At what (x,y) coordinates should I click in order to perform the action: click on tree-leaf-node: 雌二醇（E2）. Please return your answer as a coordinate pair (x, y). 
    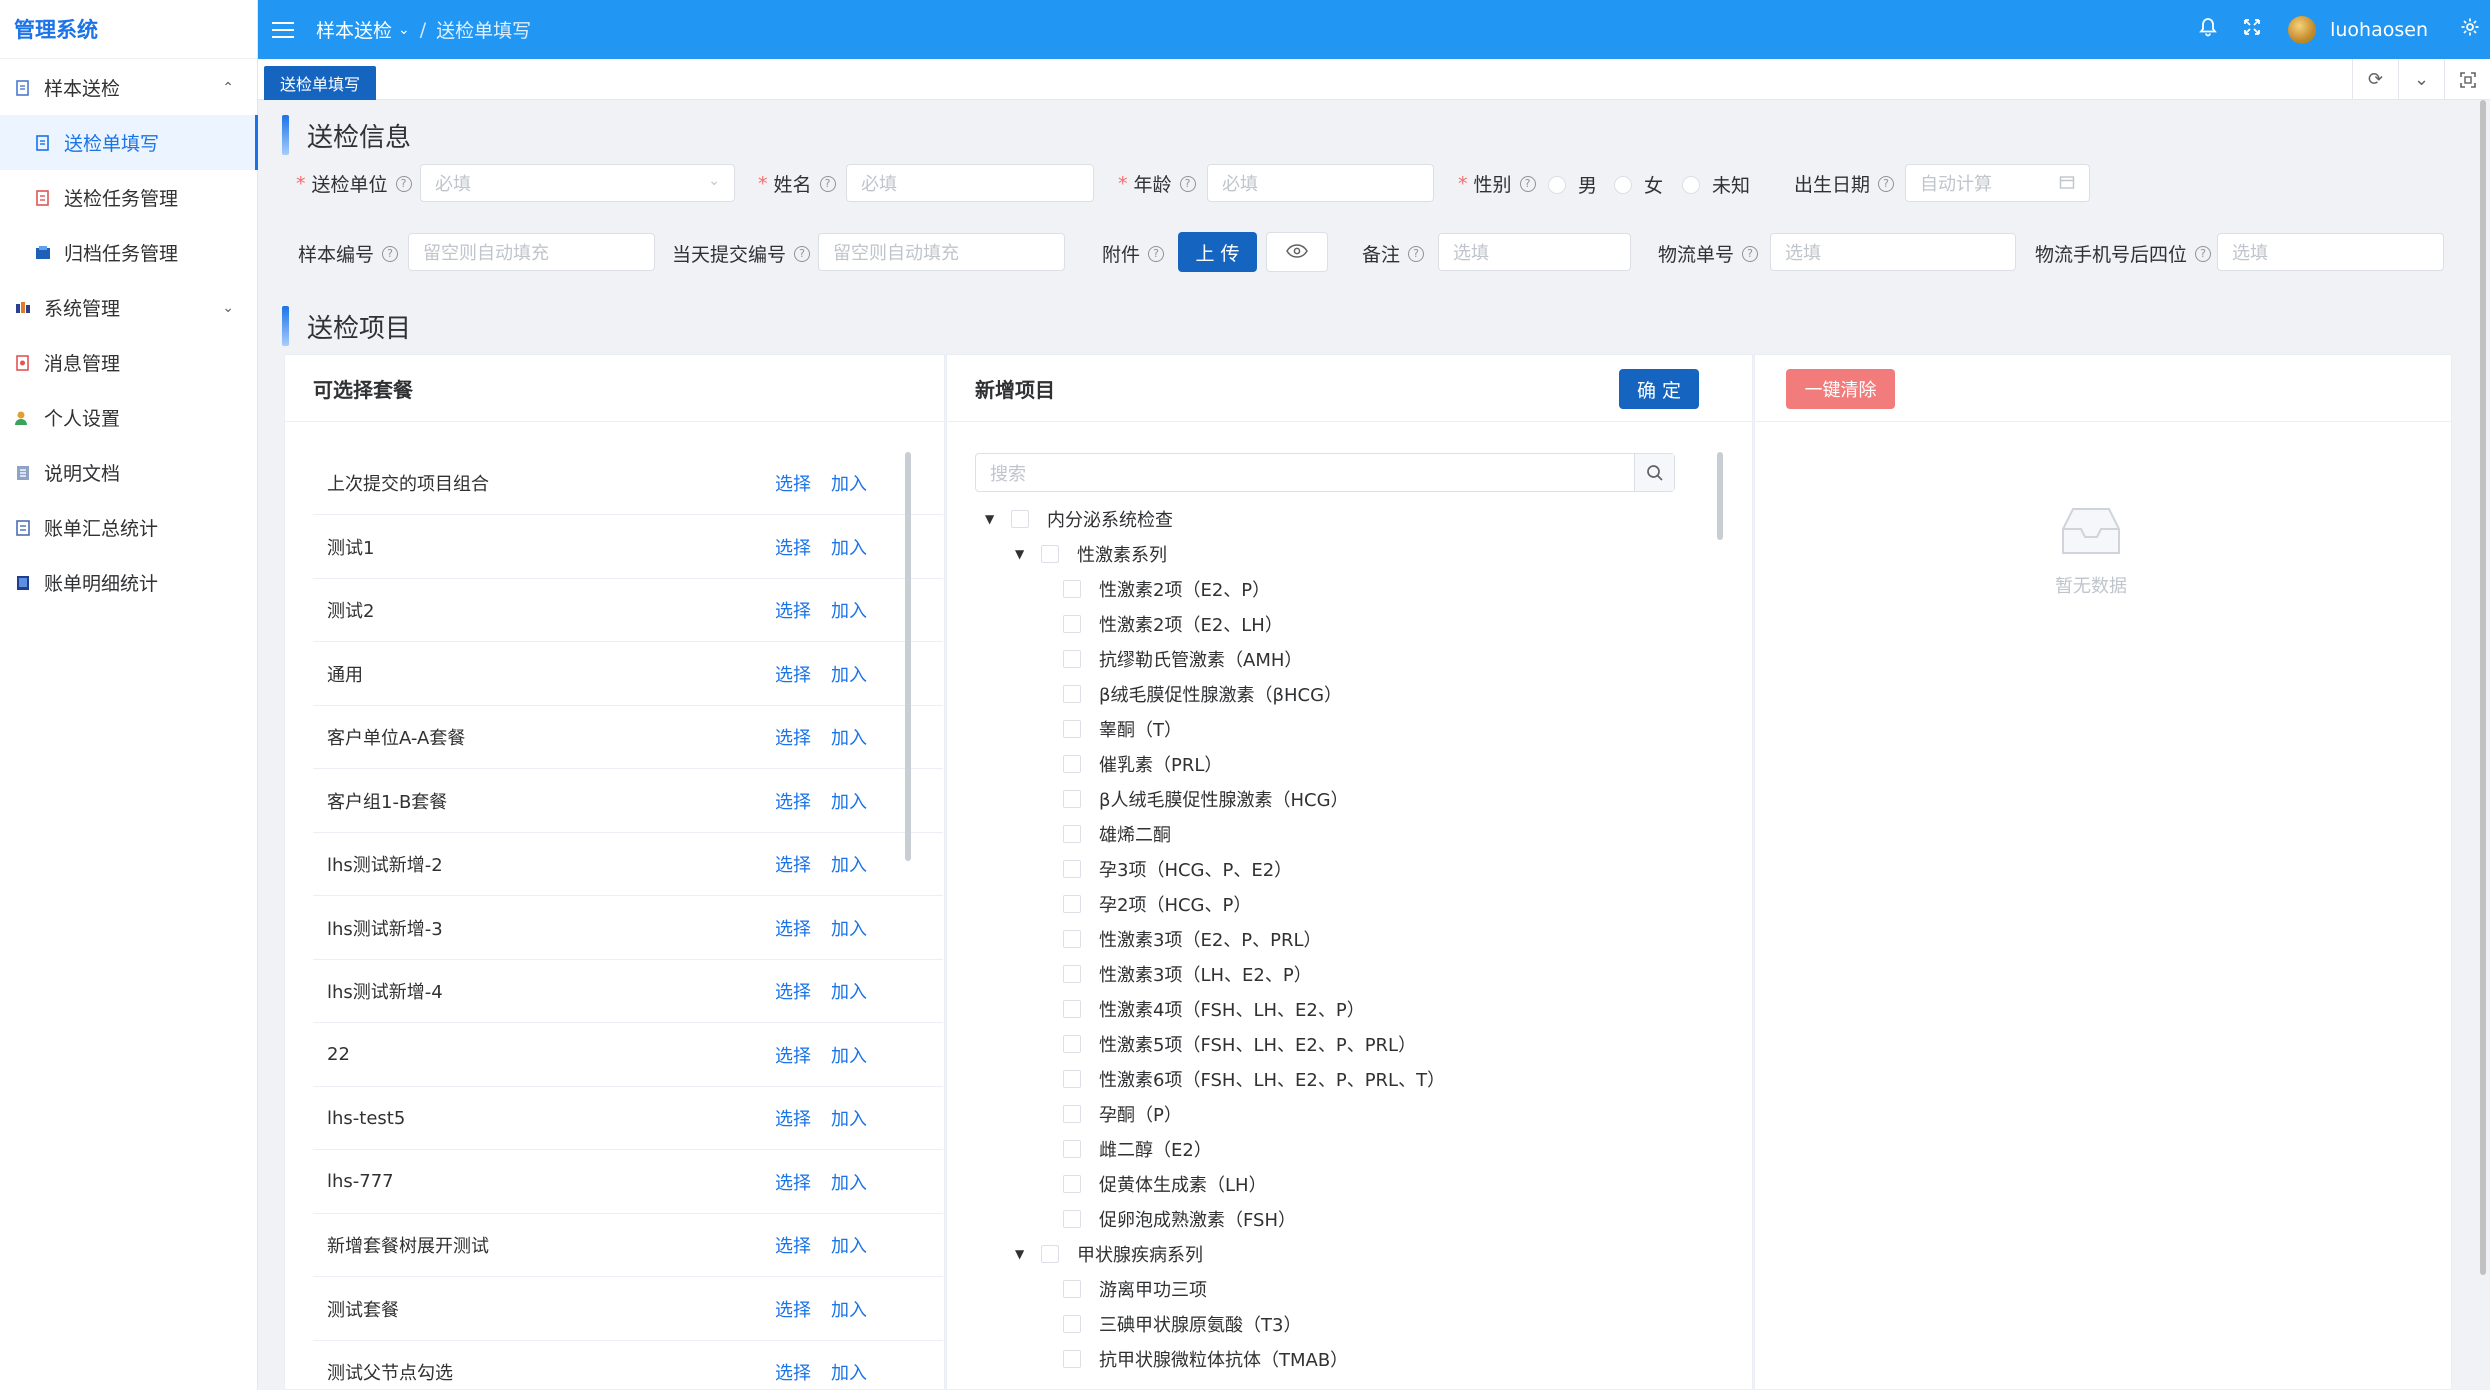
    Looking at the image, I should click on (1137, 1148).